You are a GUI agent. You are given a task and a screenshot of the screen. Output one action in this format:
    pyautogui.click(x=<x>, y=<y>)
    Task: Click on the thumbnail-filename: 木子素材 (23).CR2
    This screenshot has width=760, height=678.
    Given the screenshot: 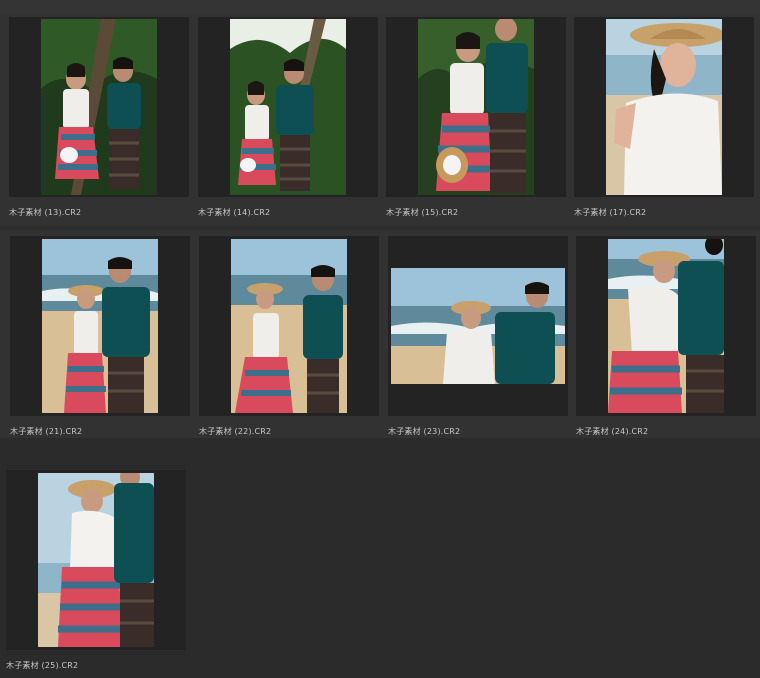 What is the action you would take?
    pyautogui.click(x=424, y=431)
    